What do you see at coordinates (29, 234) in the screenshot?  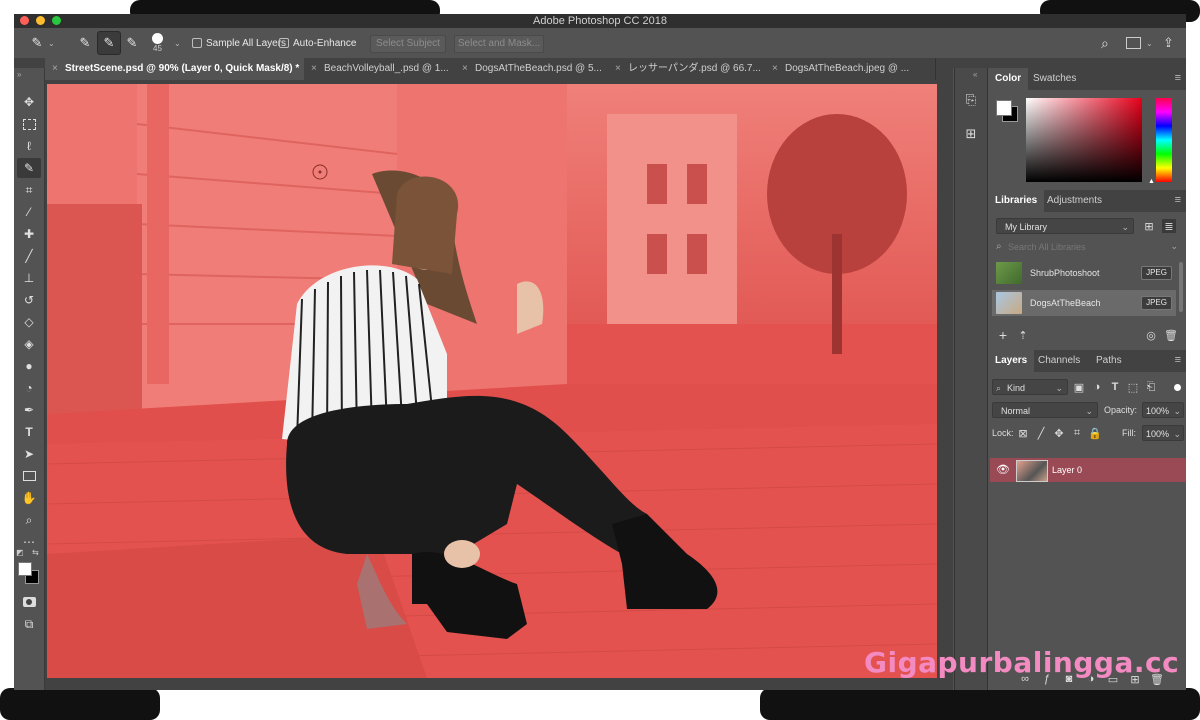 I see `healing-brush-tool-icon: ✚` at bounding box center [29, 234].